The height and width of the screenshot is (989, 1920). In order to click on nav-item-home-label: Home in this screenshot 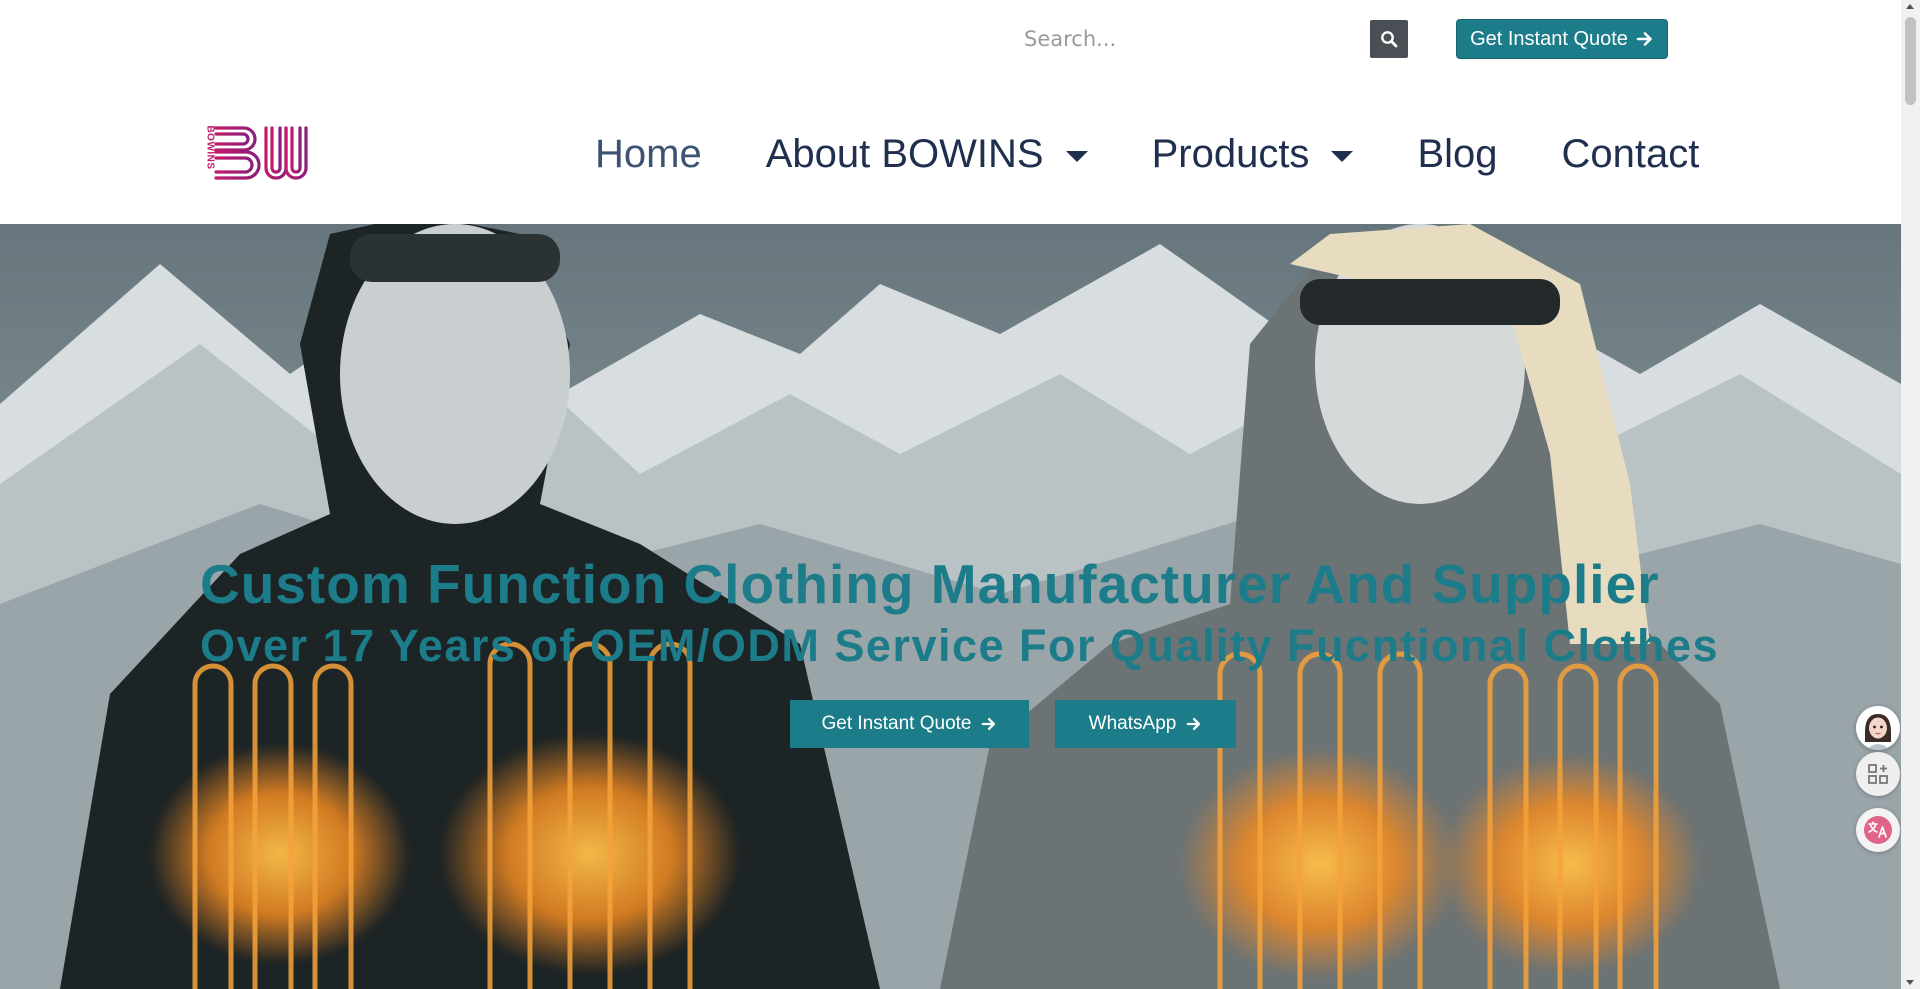, I will do `click(648, 153)`.